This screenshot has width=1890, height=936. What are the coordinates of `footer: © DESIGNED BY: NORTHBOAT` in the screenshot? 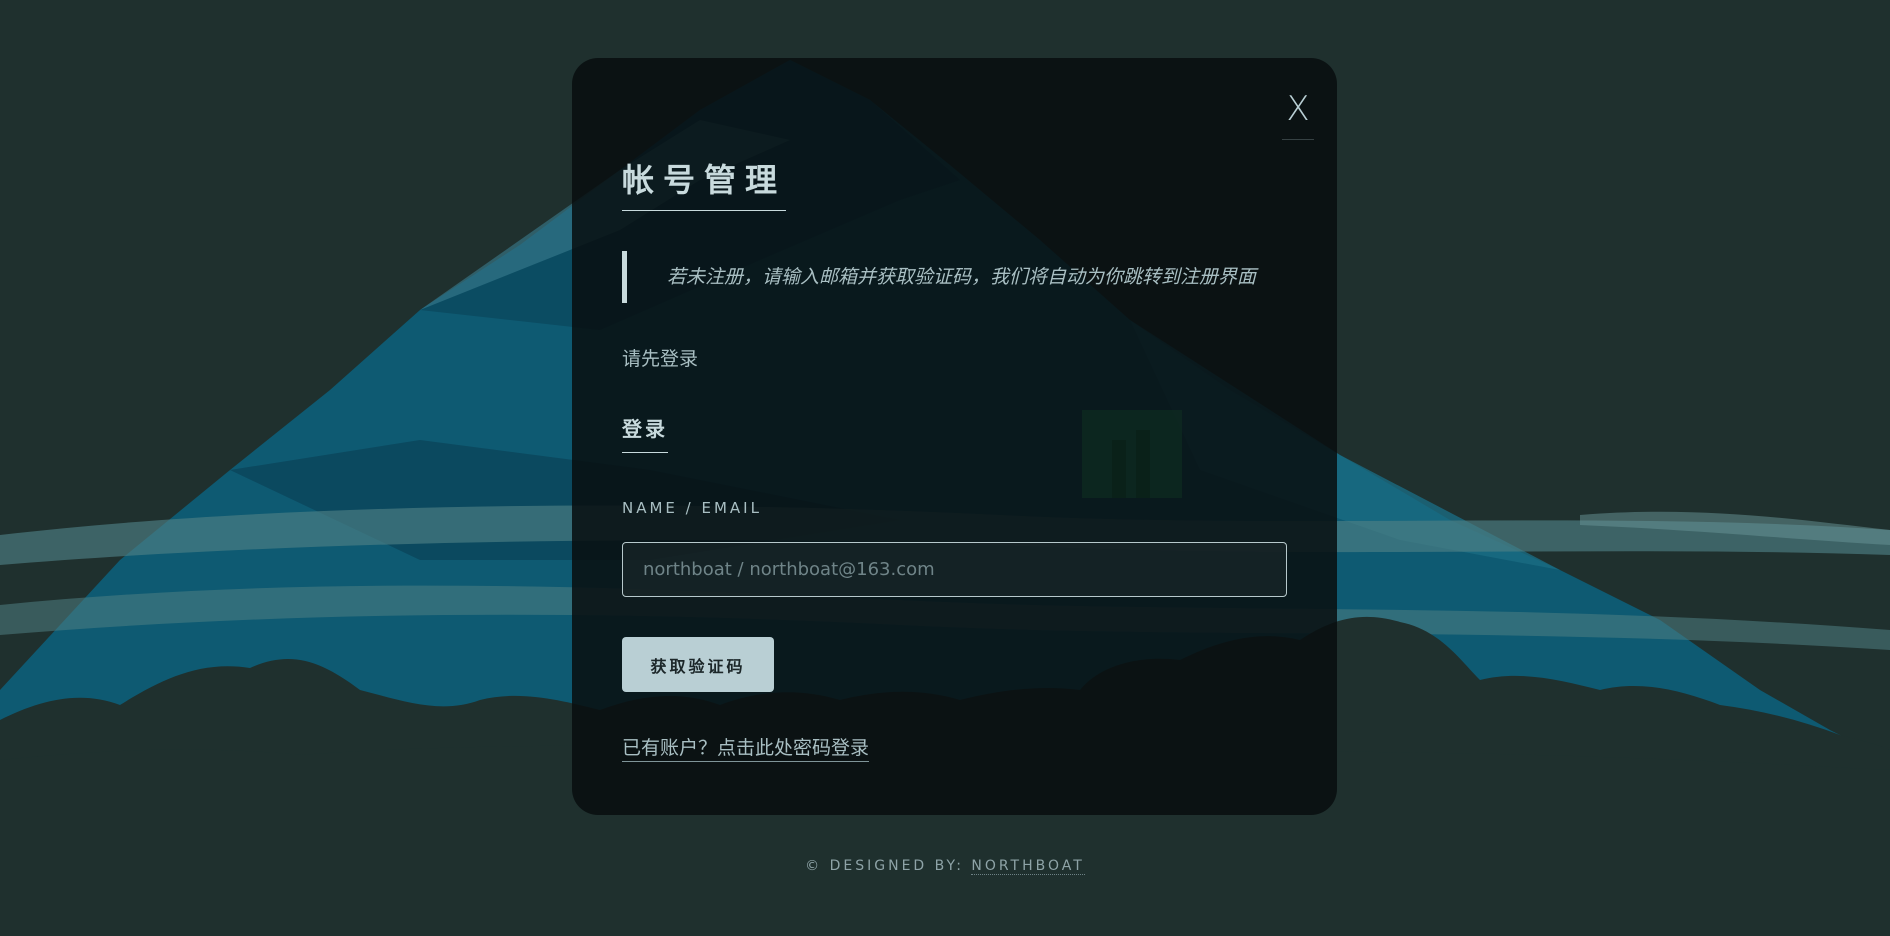 It's located at (945, 866).